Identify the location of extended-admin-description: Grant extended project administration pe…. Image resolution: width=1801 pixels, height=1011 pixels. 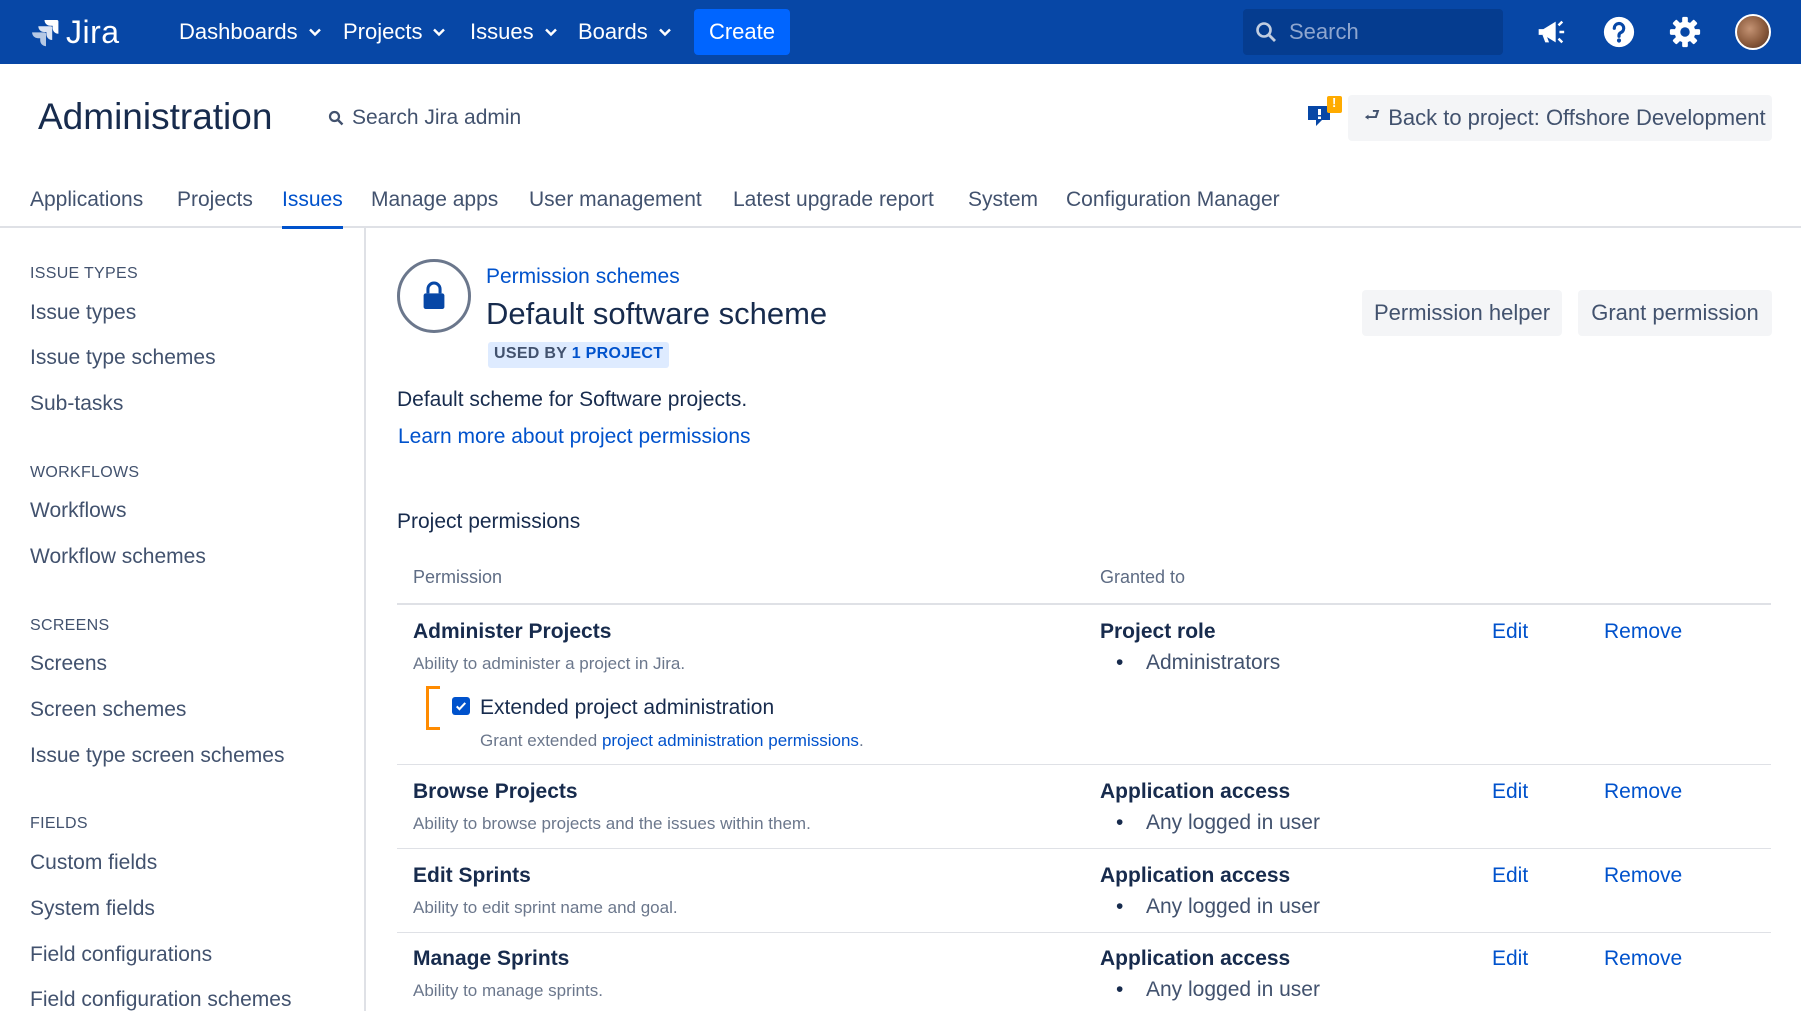
(672, 741).